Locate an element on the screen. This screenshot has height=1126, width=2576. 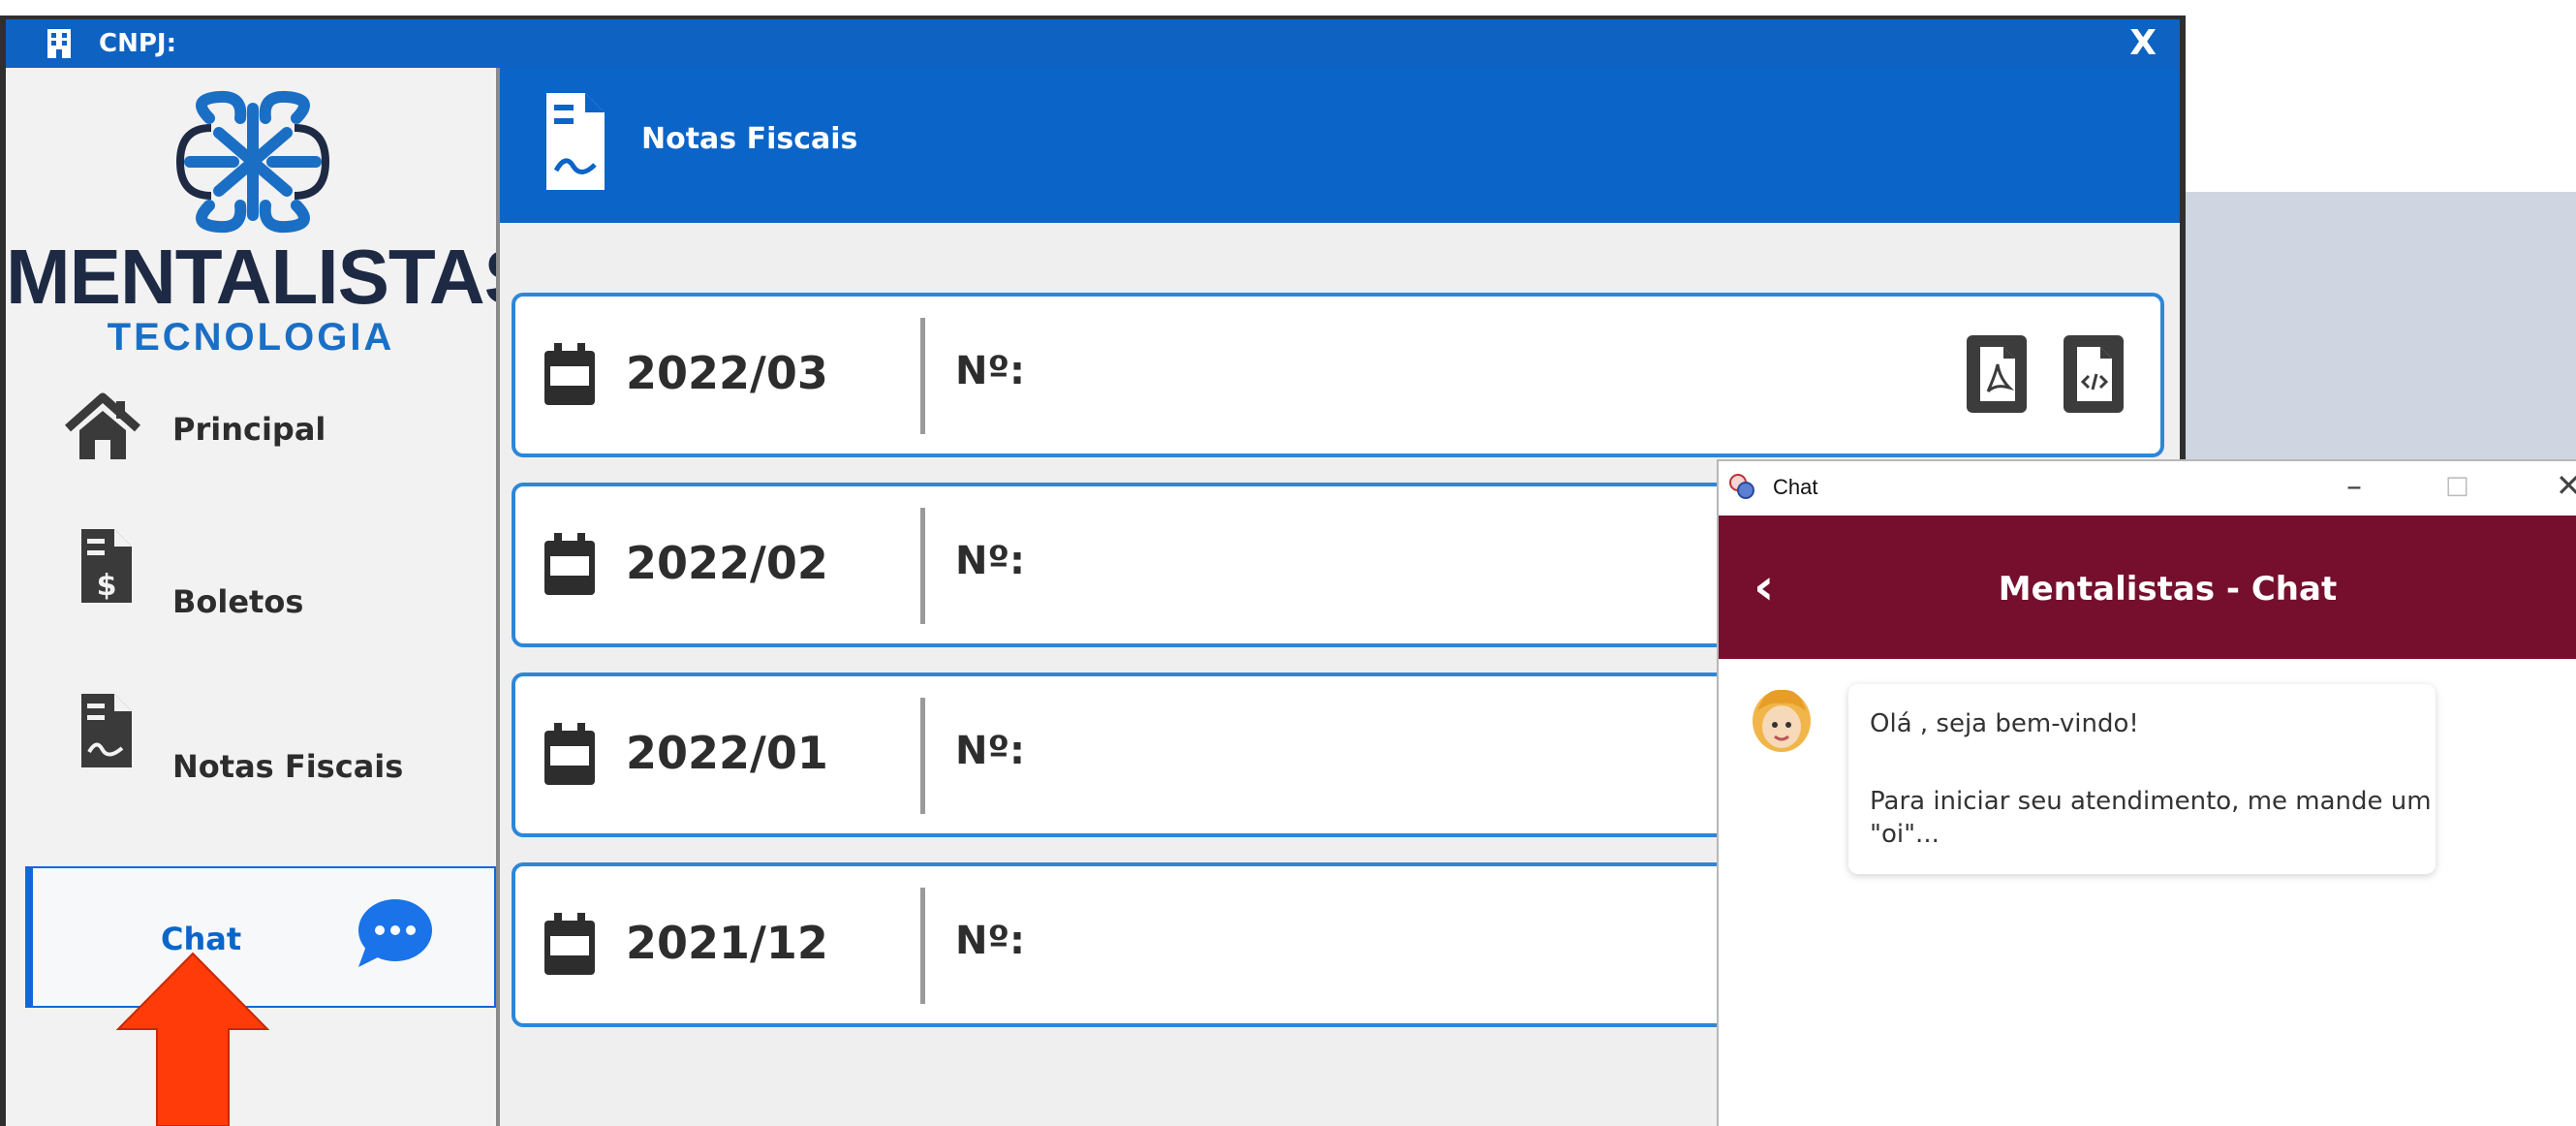
invoice-date: 2022/03 is located at coordinates (727, 373).